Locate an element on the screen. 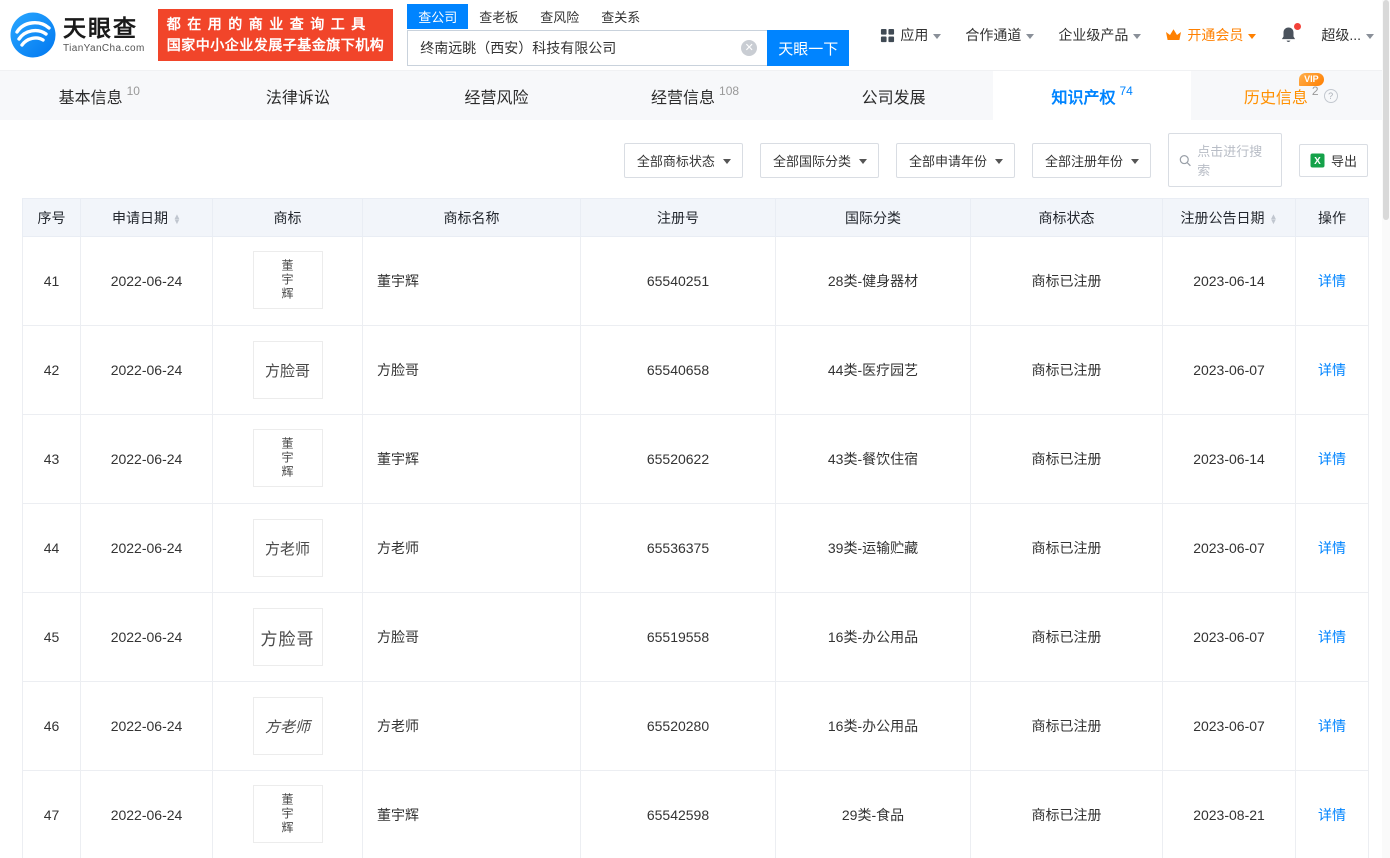  partner-menu: 合作通道 is located at coordinates (1000, 35).